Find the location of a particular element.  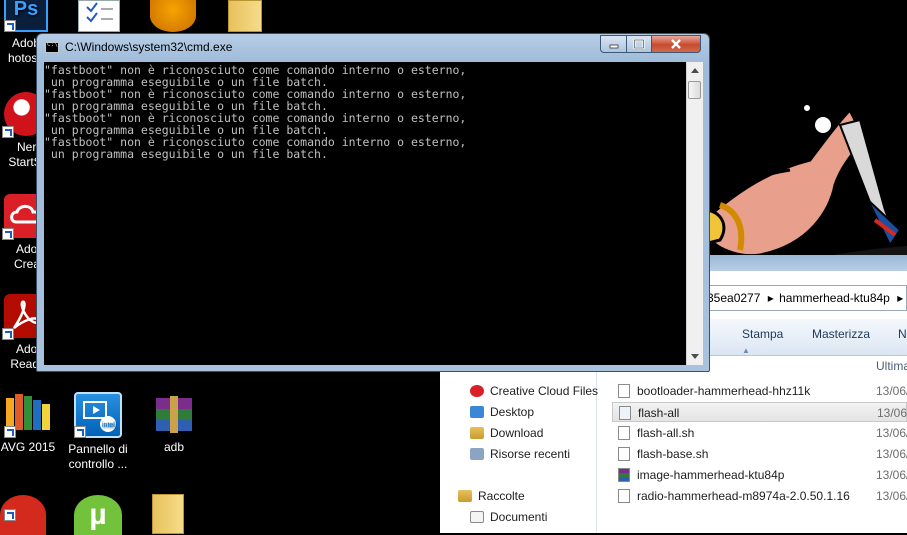

scroll-up-arrow-icon is located at coordinates (695, 70).